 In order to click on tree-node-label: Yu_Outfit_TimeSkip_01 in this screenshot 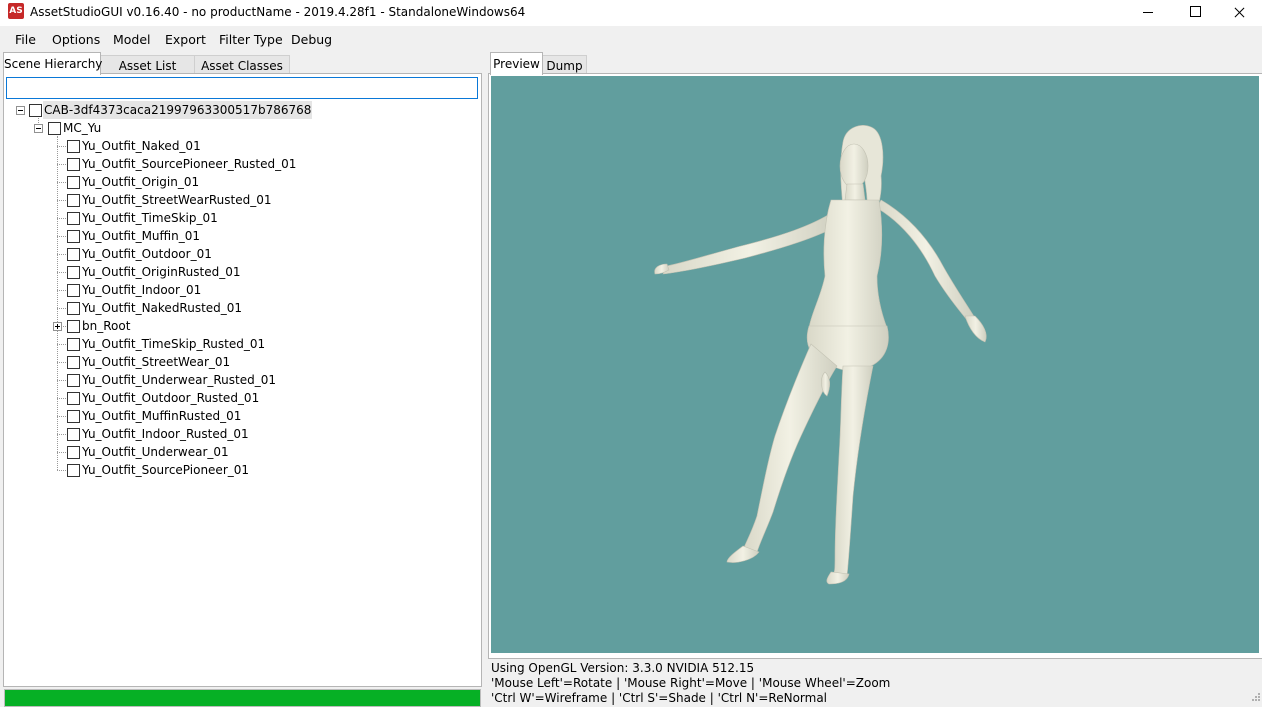, I will do `click(150, 218)`.